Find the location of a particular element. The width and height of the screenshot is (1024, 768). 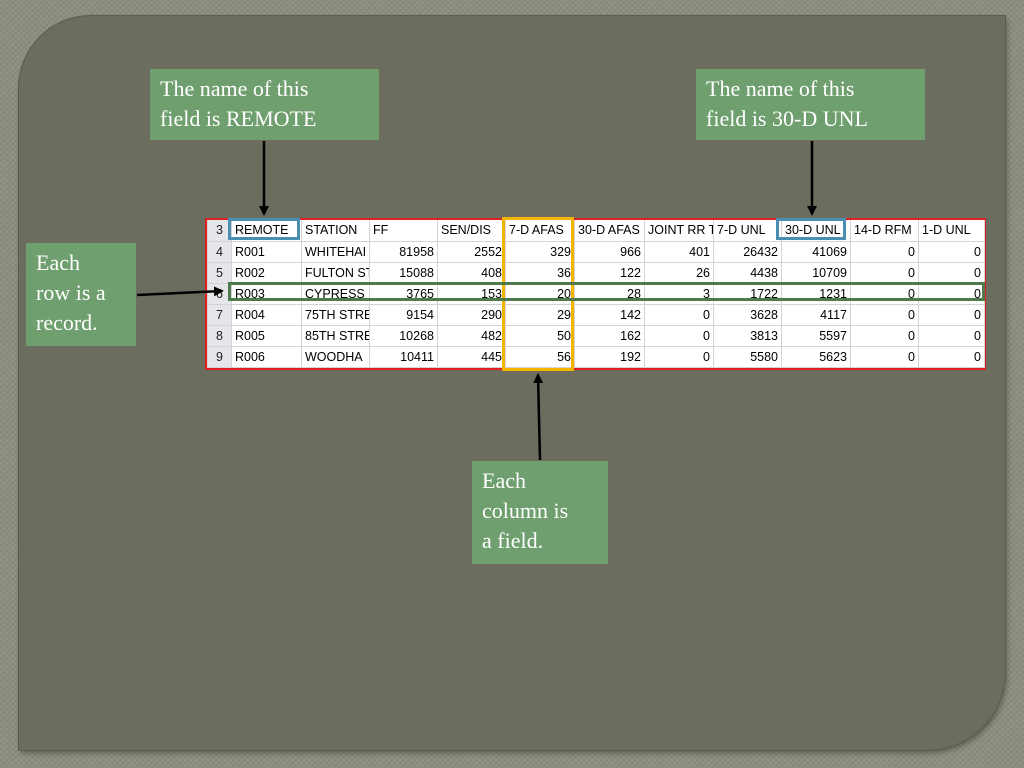

table-cell: 329 is located at coordinates (540, 251).